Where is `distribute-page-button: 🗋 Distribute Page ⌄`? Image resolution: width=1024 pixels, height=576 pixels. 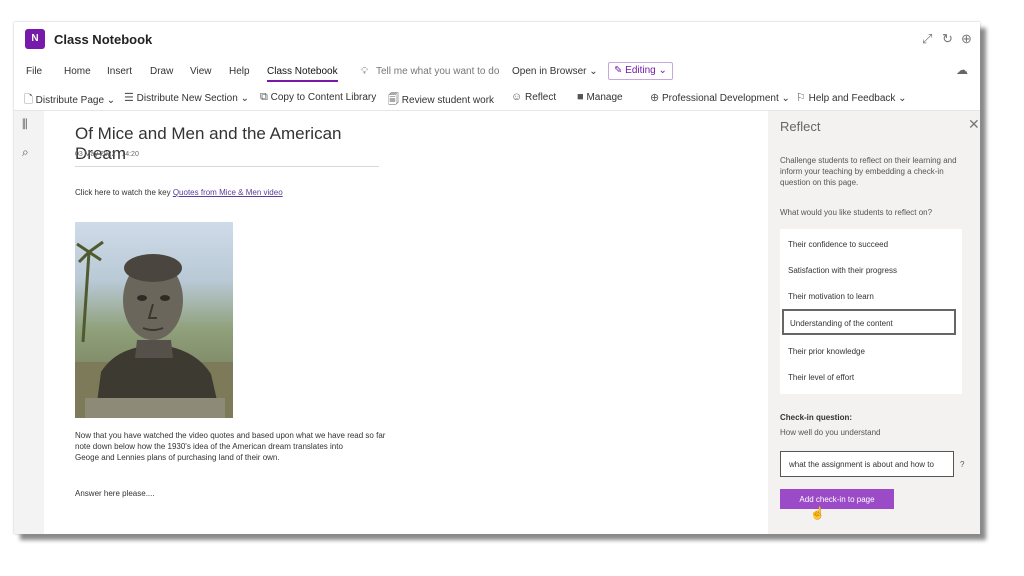 distribute-page-button: 🗋 Distribute Page ⌄ is located at coordinates (69, 100).